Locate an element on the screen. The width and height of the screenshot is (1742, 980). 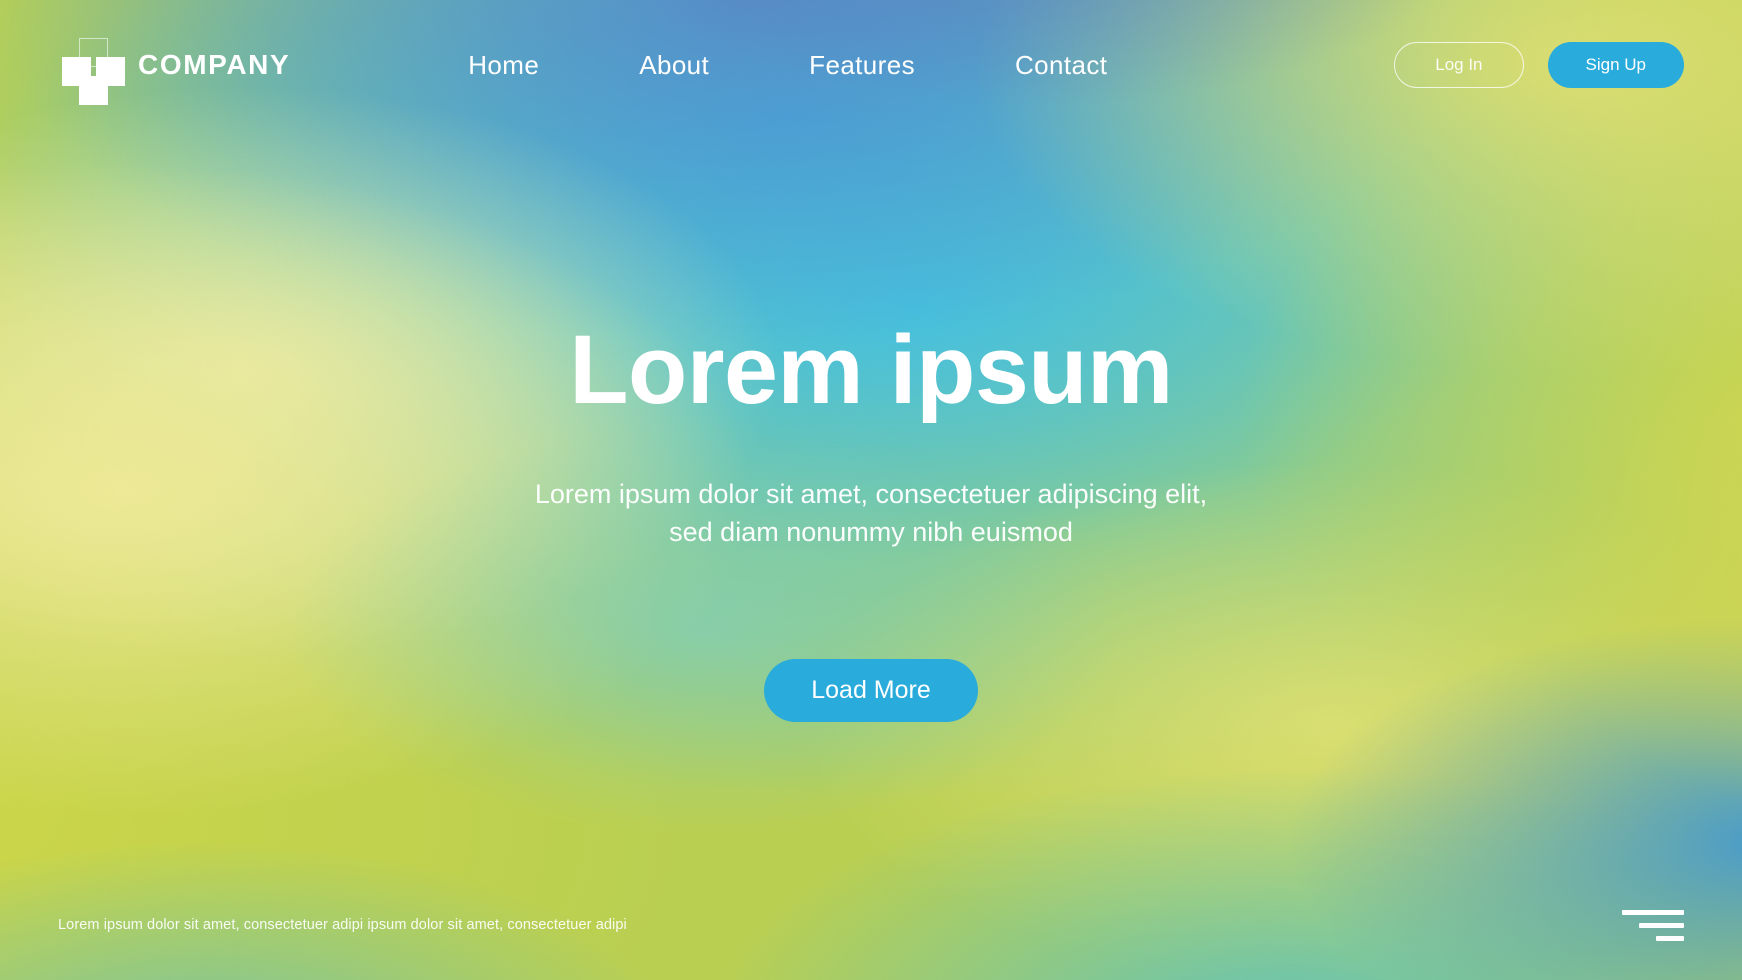
nav-links: Home About Features Contact is located at coordinates (787, 65).